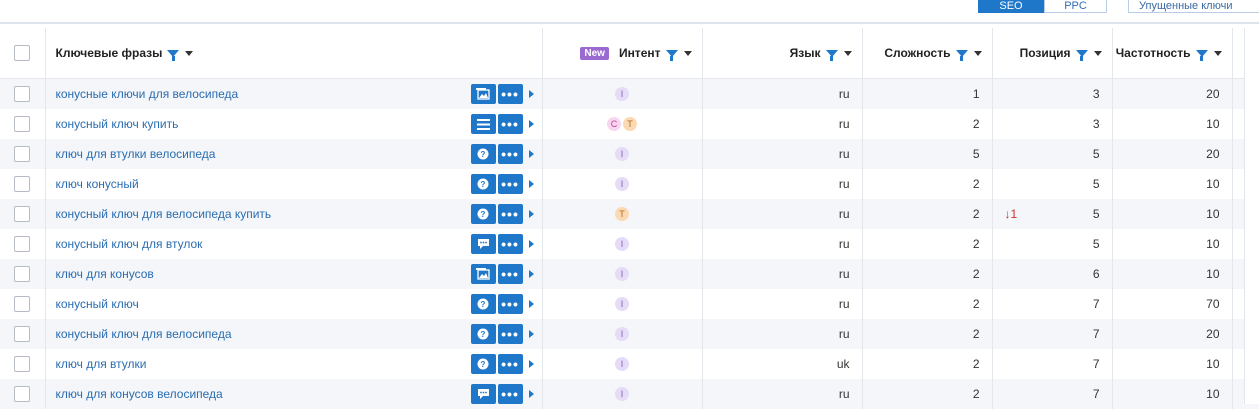  Describe the element at coordinates (621, 53) in the screenshot. I see `header-intent: New Интент` at that location.